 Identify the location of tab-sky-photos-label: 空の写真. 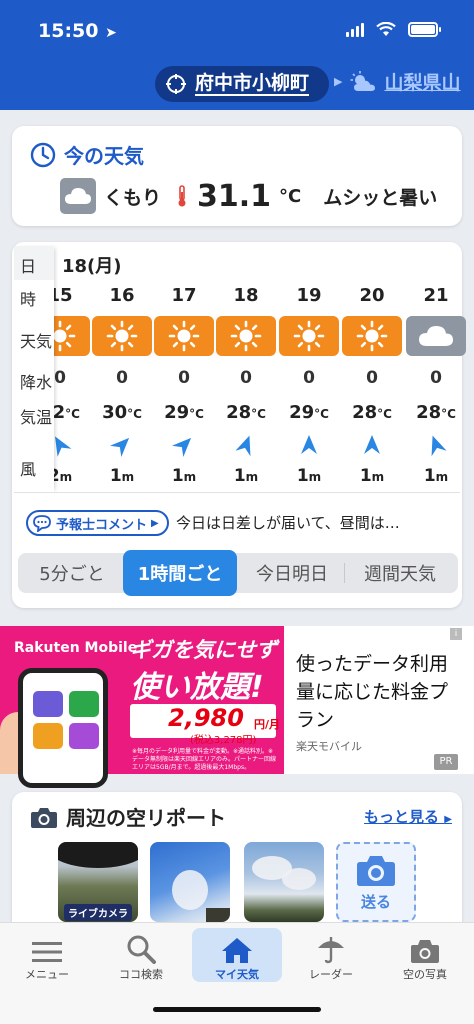
(425, 974).